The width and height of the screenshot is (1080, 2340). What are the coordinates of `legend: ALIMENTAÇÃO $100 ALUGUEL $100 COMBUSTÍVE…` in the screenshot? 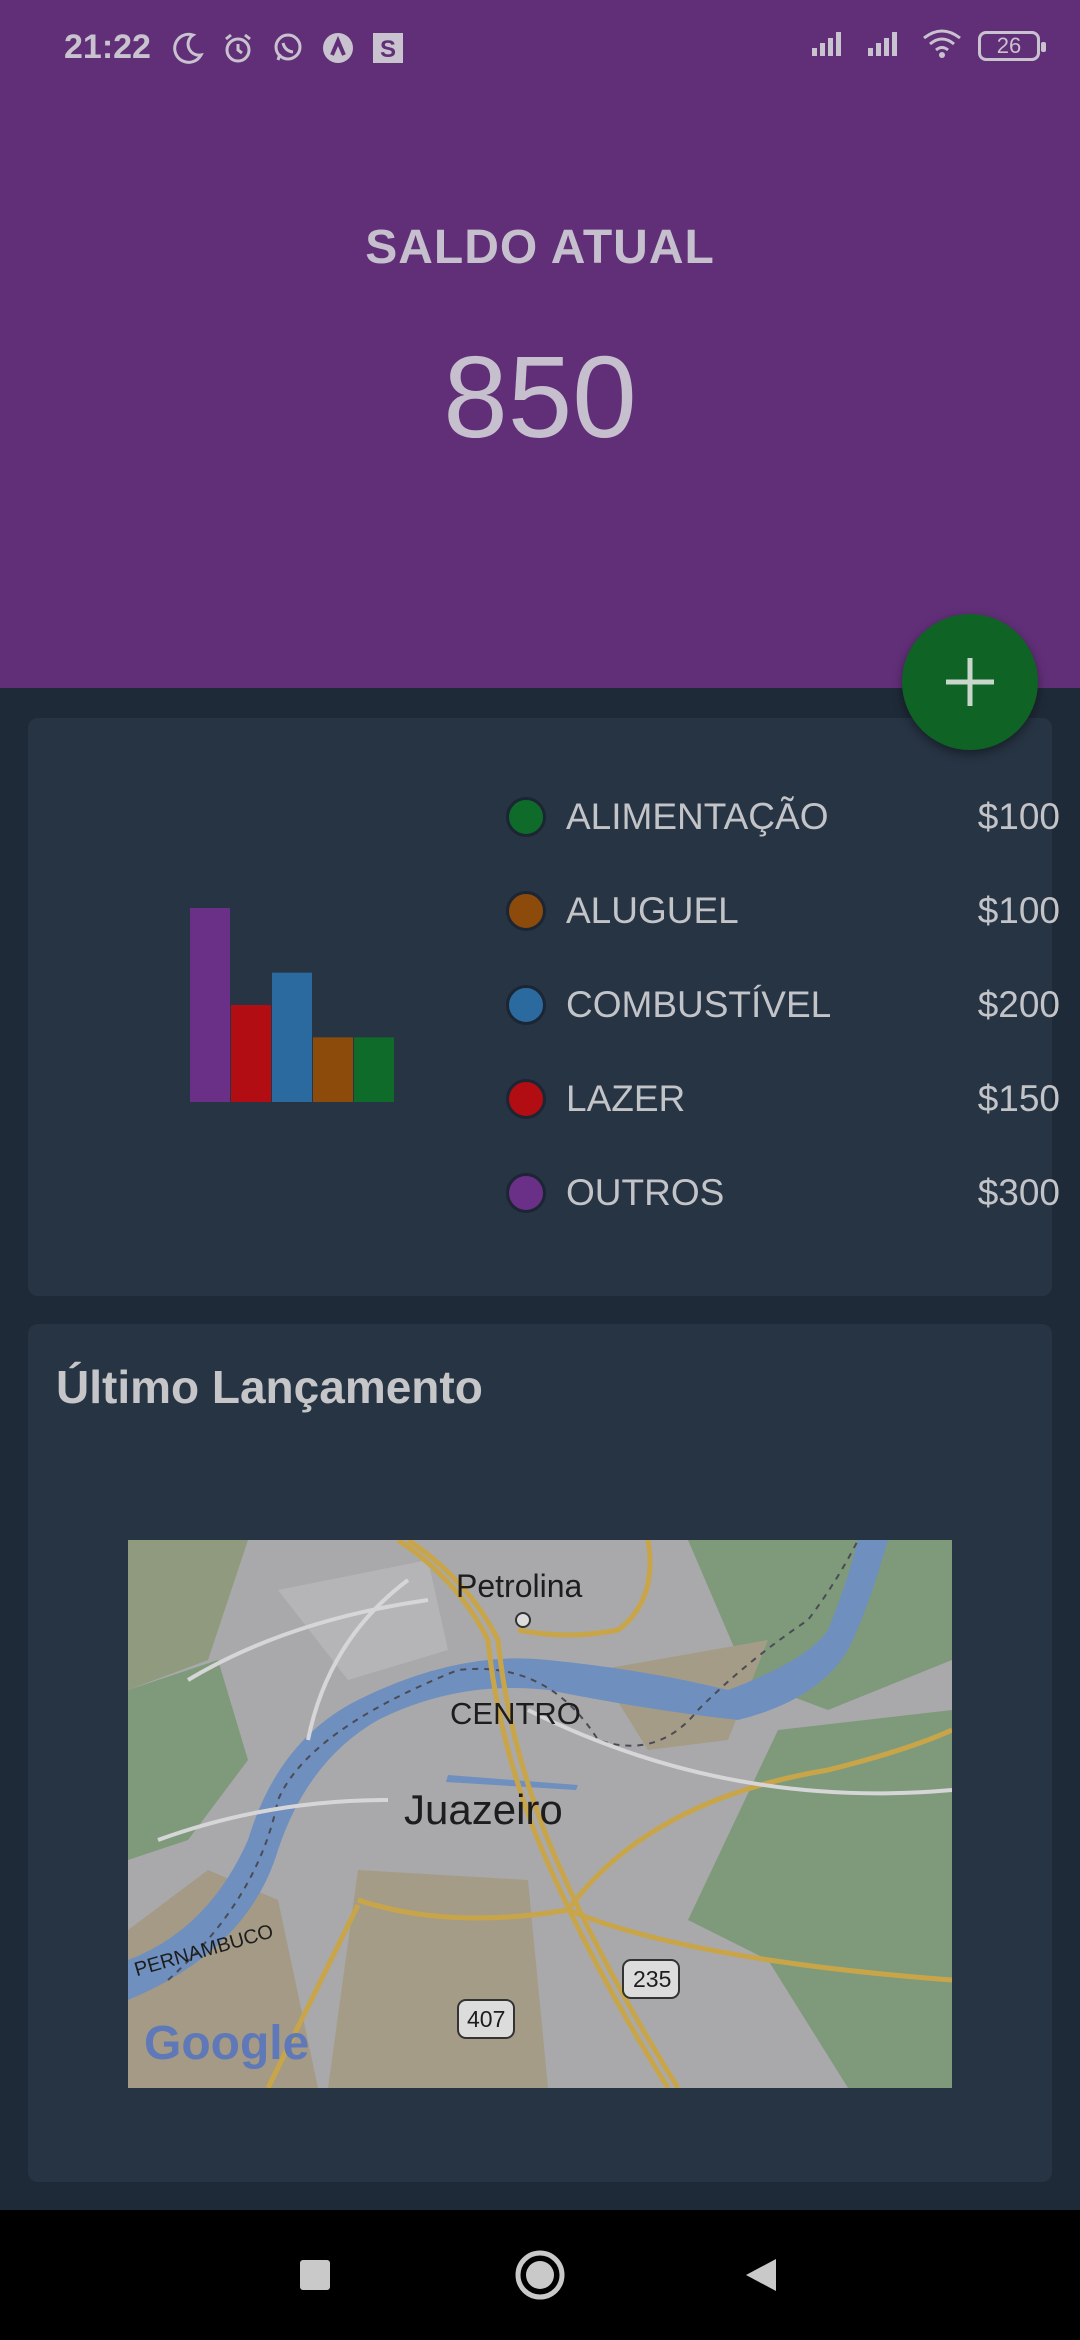 It's located at (768, 1005).